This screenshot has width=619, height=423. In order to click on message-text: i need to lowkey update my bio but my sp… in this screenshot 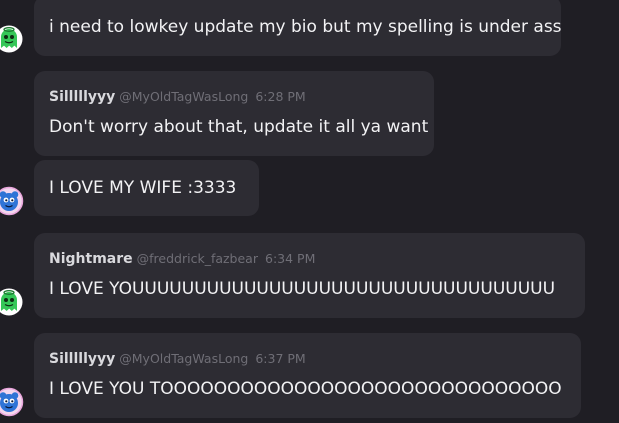, I will do `click(305, 27)`.